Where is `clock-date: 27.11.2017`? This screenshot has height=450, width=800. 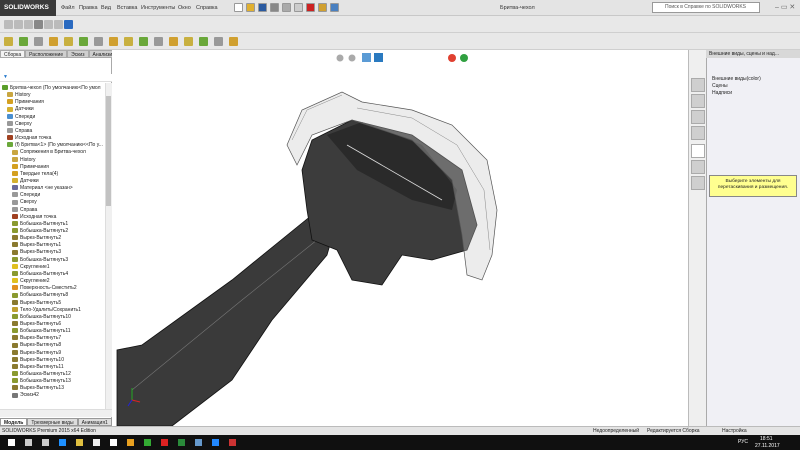 clock-date: 27.11.2017 is located at coordinates (767, 446).